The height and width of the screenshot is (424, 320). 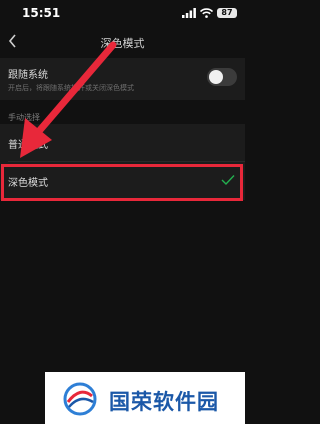 I want to click on status-icons: 87, so click(x=209, y=13).